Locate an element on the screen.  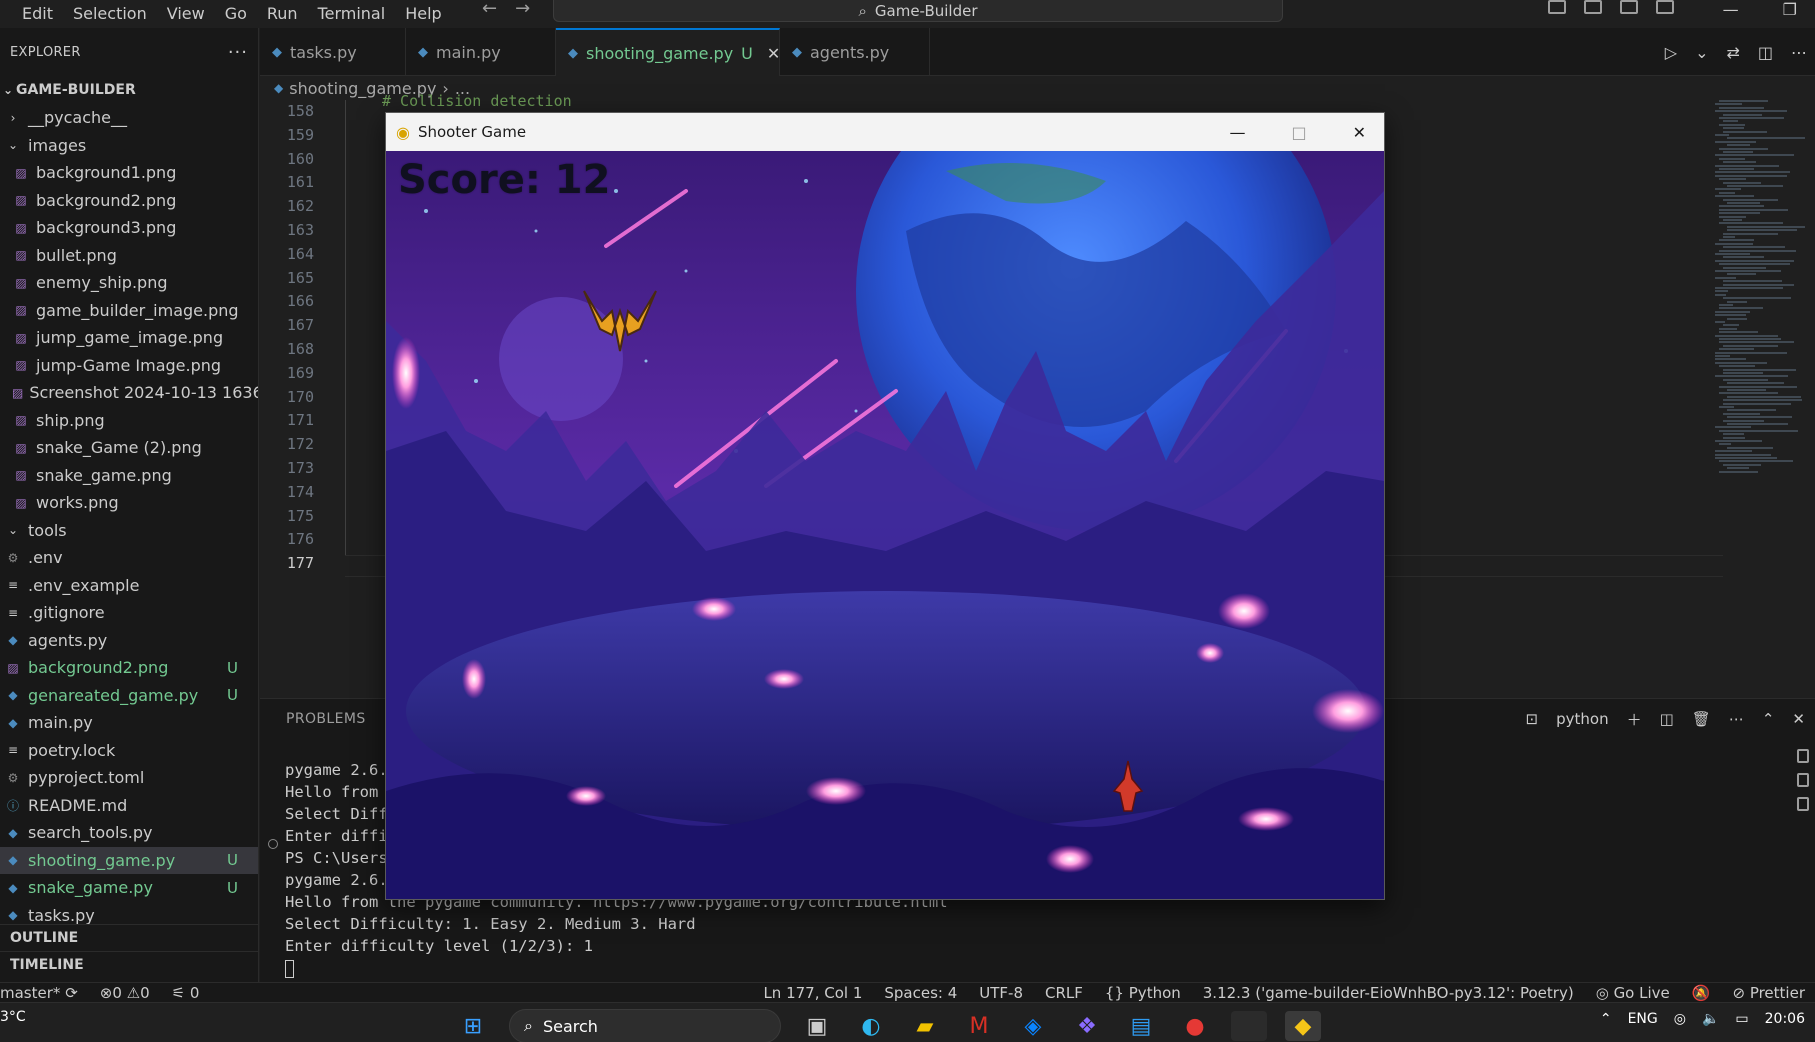
menu-view: View is located at coordinates (186, 14).